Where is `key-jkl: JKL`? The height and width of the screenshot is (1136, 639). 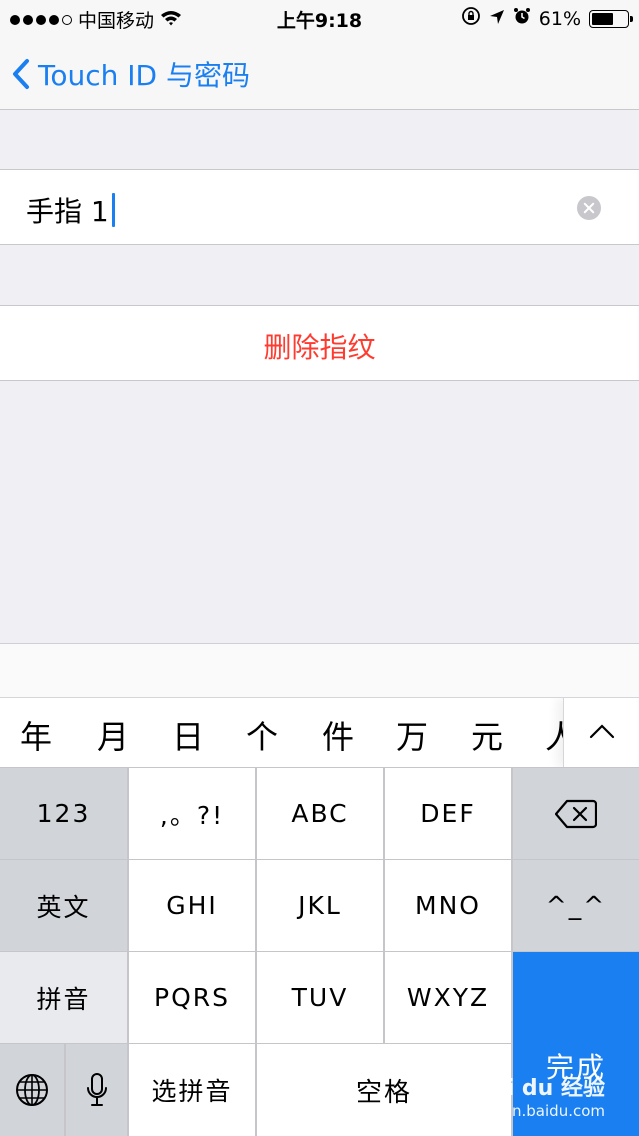
key-jkl: JKL is located at coordinates (320, 905).